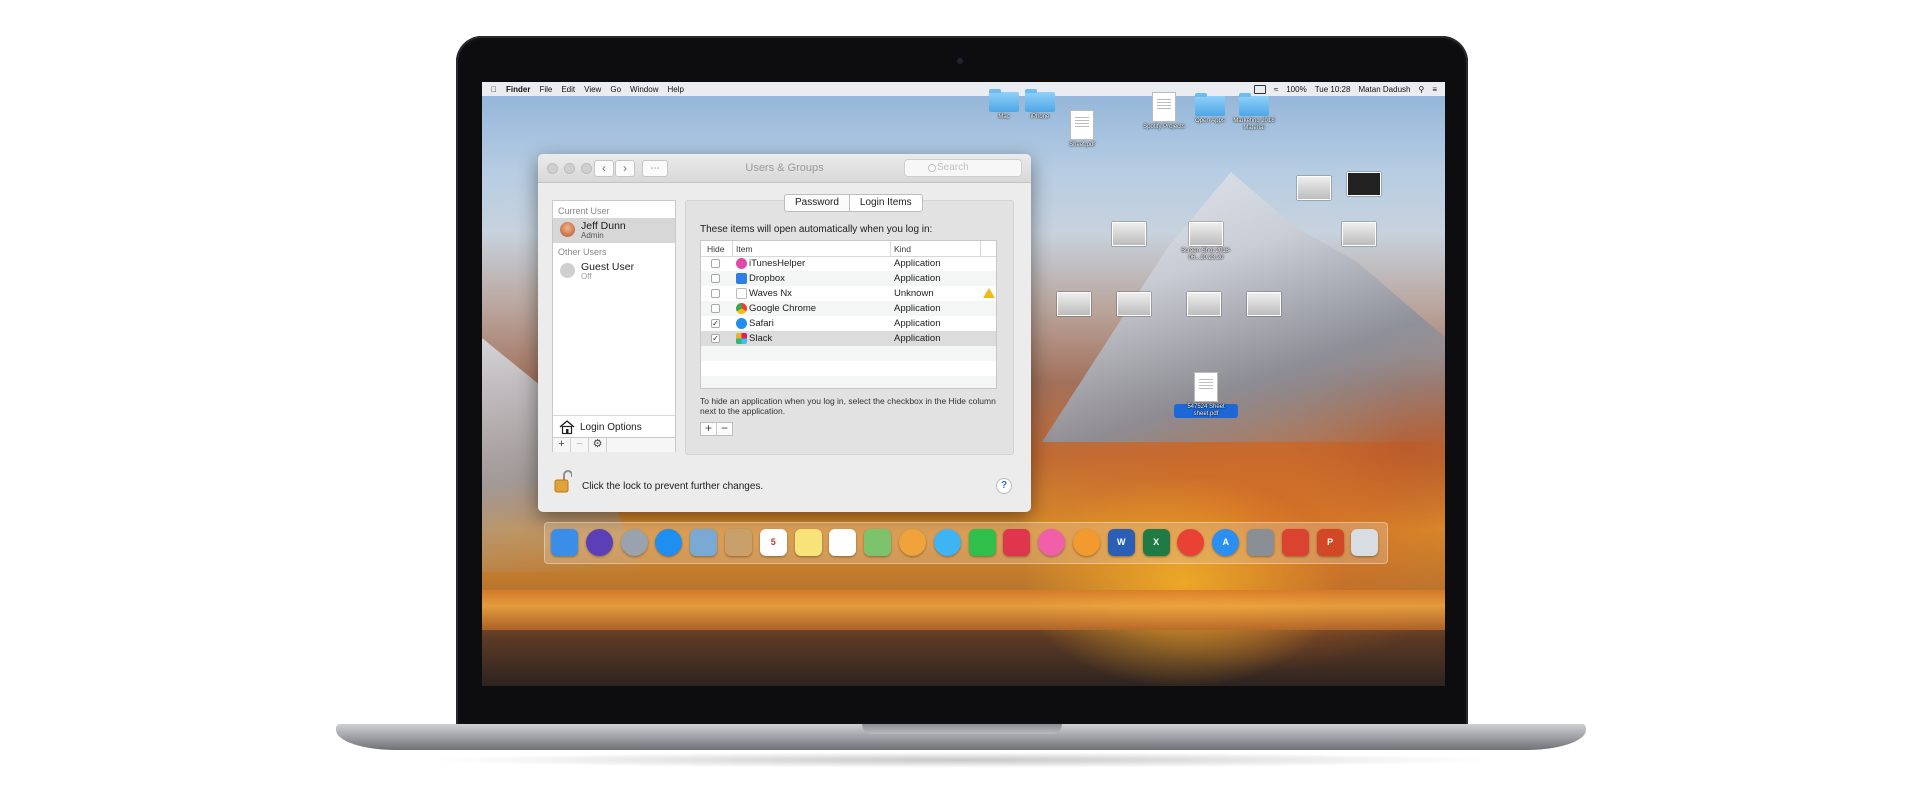 Image resolution: width=1920 pixels, height=800 pixels. I want to click on search-input: Search, so click(963, 168).